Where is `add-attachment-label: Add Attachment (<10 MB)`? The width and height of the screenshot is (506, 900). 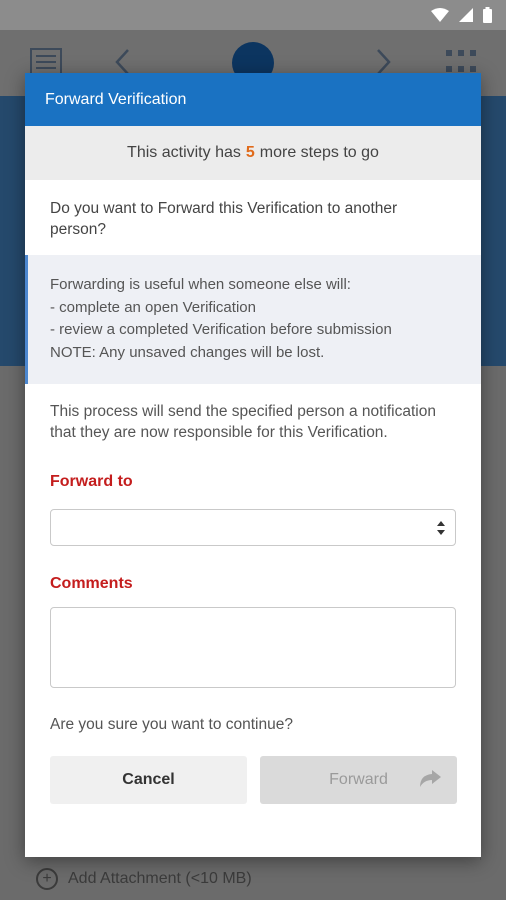
add-attachment-label: Add Attachment (<10 MB) is located at coordinates (160, 878).